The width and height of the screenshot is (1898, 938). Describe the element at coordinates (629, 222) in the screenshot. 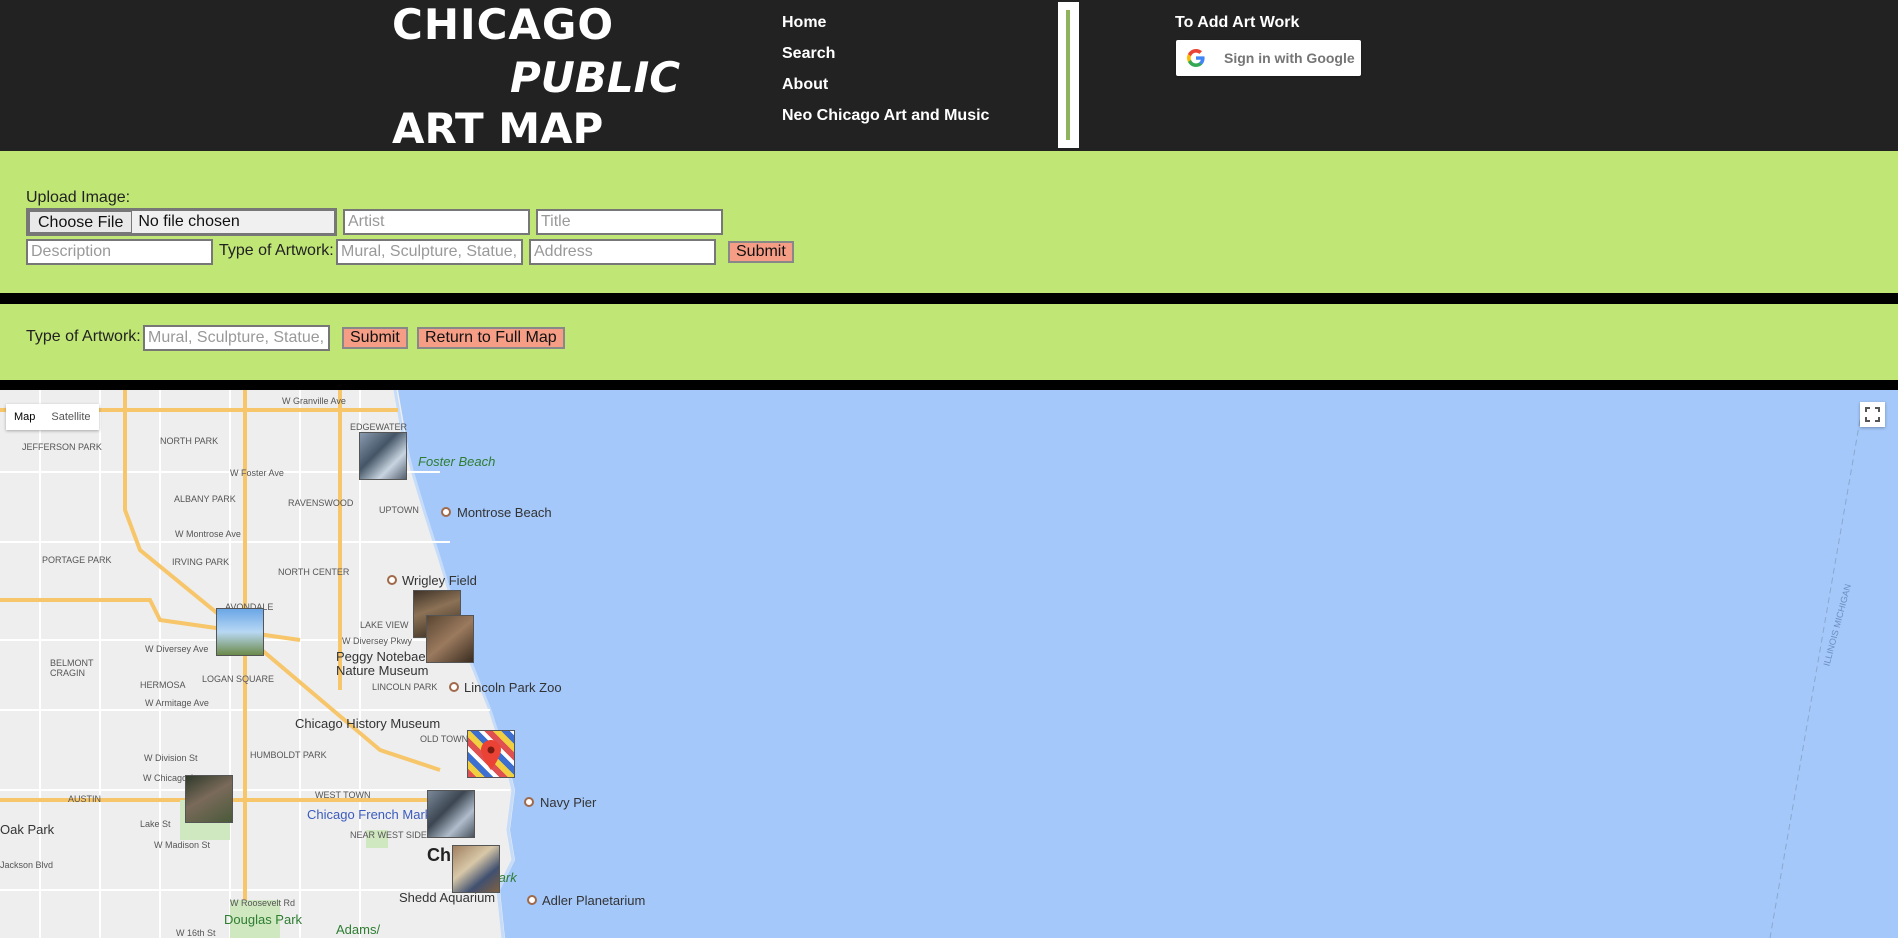

I see `title-input: Title` at that location.